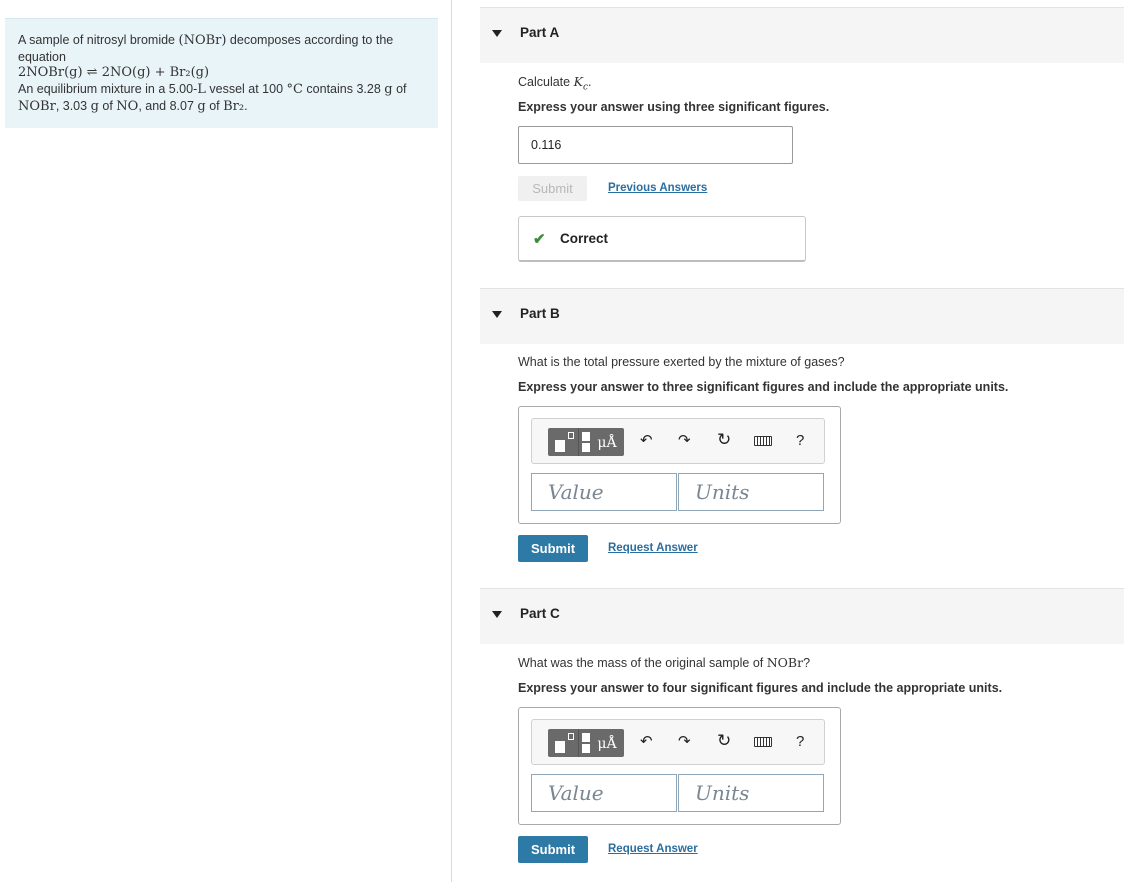  What do you see at coordinates (802, 35) in the screenshot?
I see `part-a-header: Part A` at bounding box center [802, 35].